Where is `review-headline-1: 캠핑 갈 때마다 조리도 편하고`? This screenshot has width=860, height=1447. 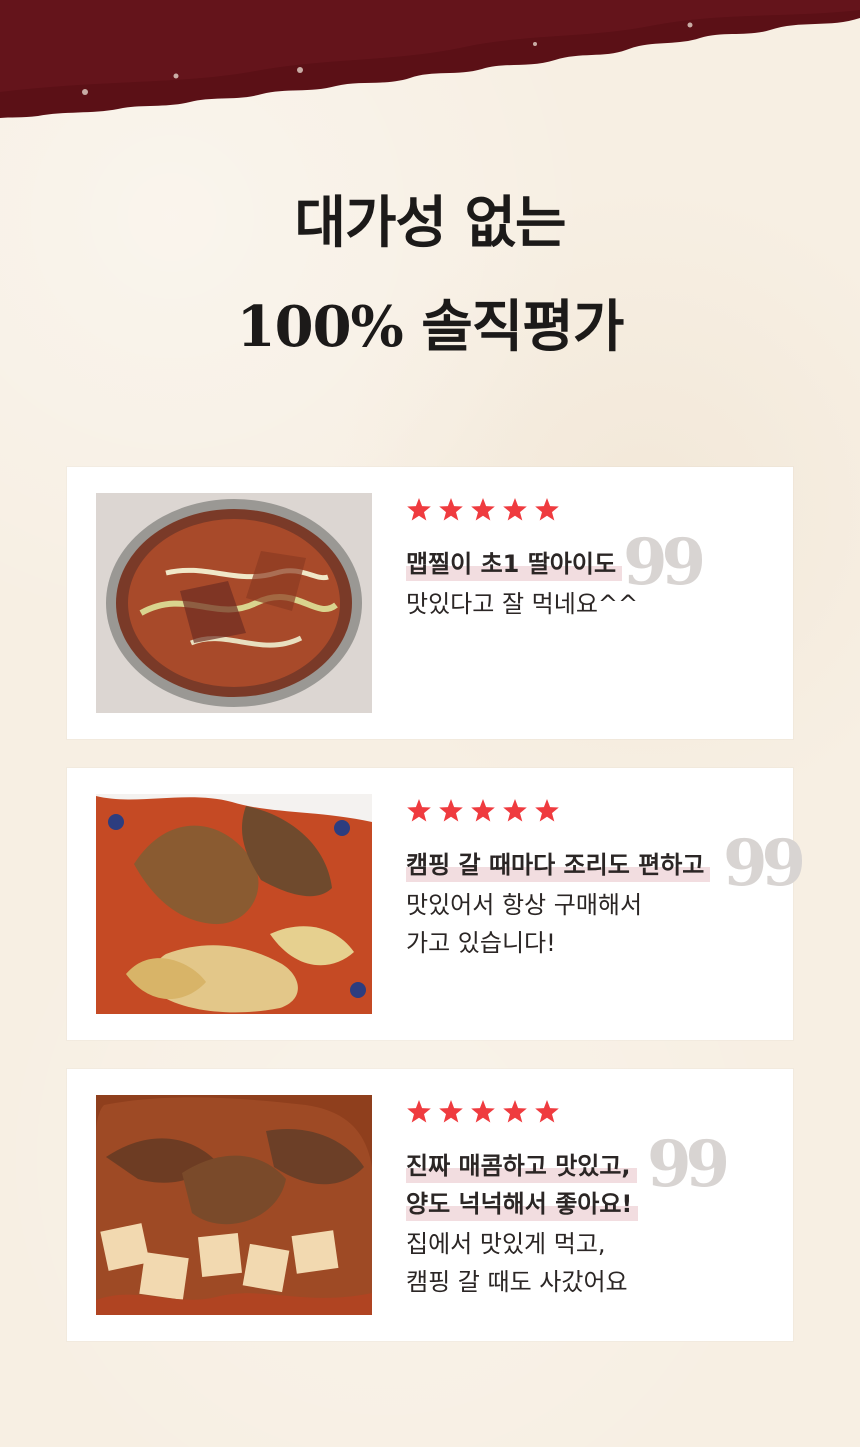
review-headline-1: 캠핑 갈 때마다 조리도 편하고 is located at coordinates (558, 865).